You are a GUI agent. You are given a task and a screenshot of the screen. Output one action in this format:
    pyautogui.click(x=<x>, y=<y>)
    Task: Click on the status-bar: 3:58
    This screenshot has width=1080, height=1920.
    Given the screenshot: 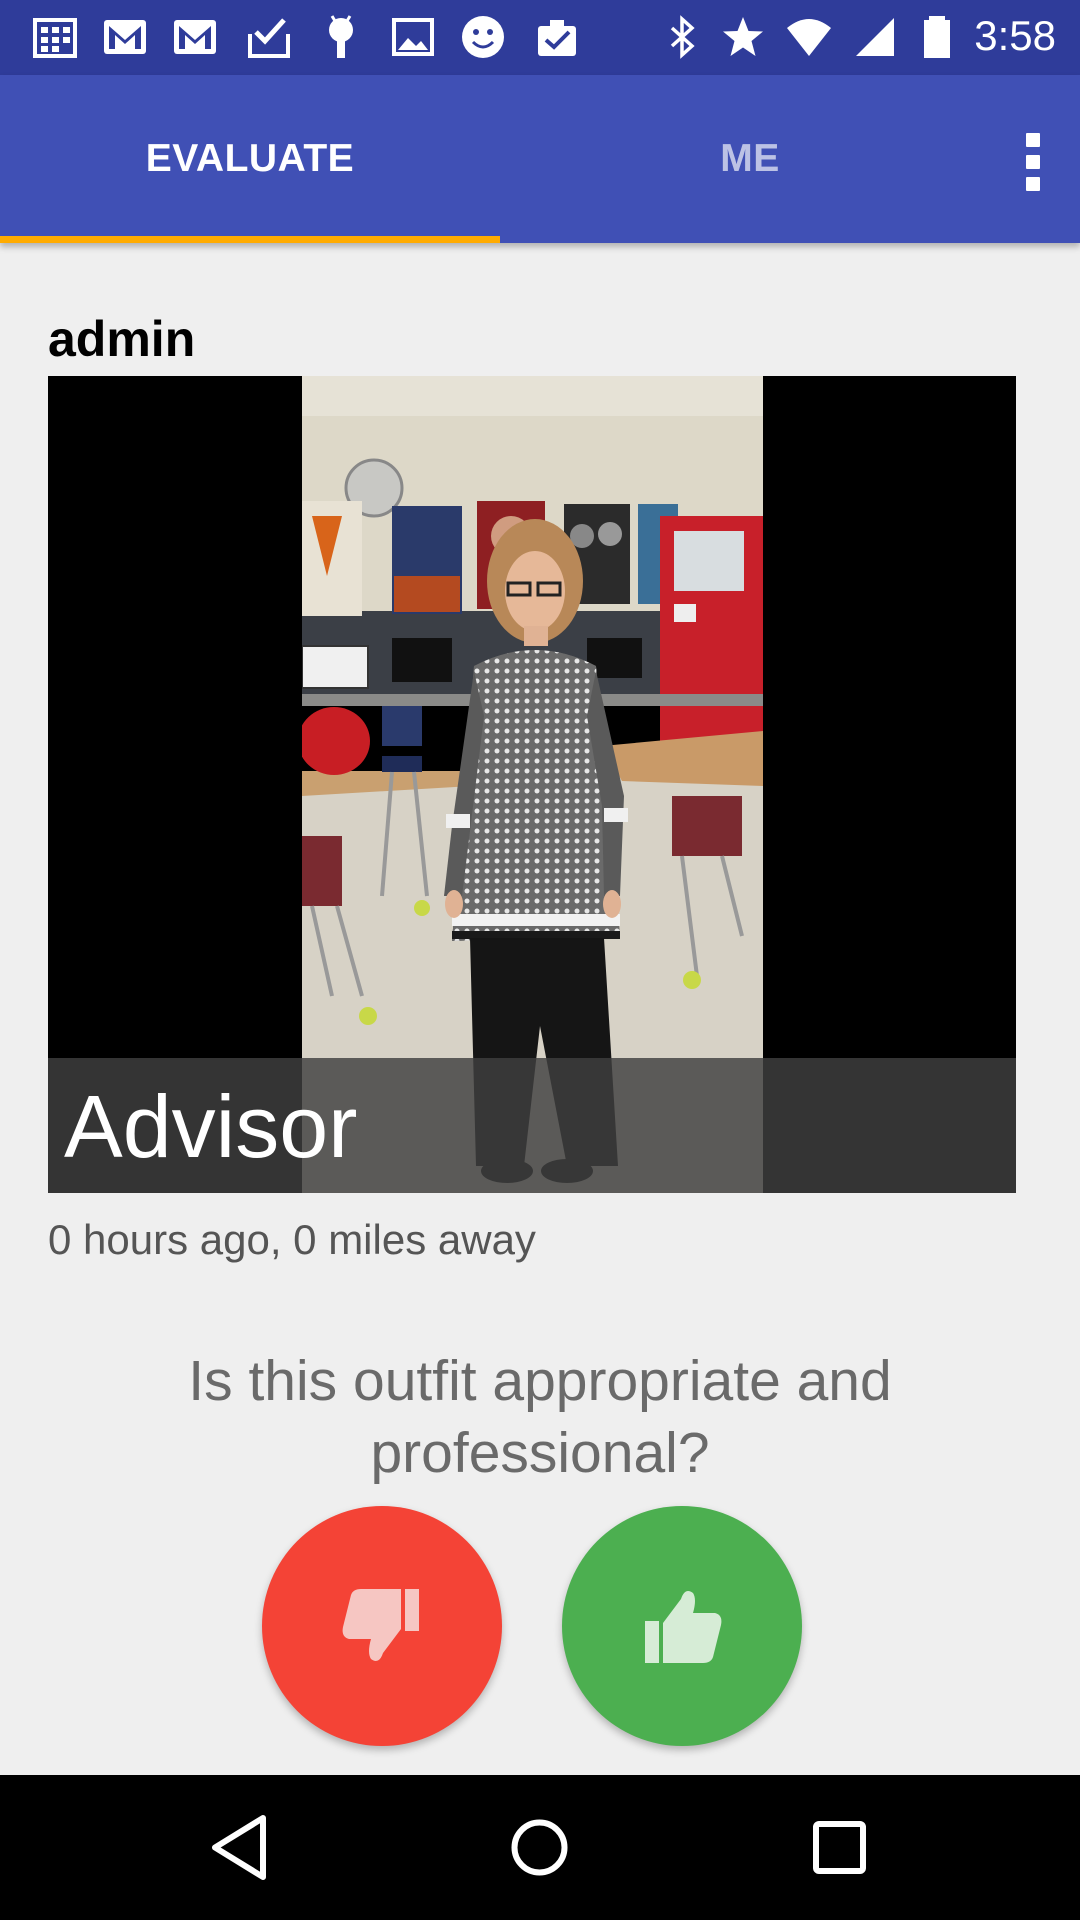 What is the action you would take?
    pyautogui.click(x=540, y=37)
    